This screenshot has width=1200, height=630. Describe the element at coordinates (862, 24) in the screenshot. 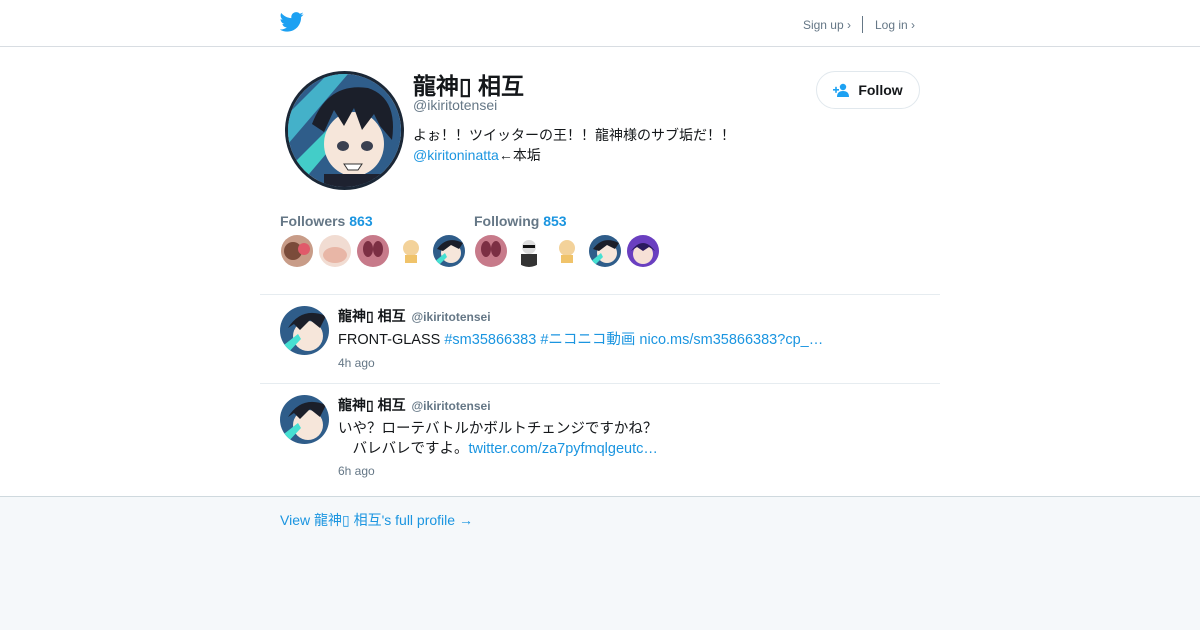

I see `auth-separator` at that location.